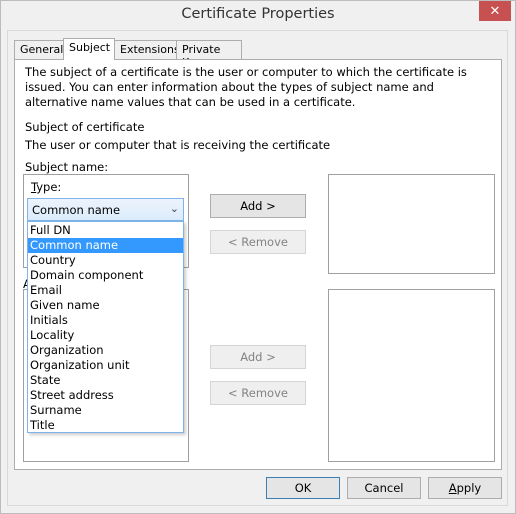 The image size is (516, 514). I want to click on chevron-down-icon: ⌄, so click(174, 208).